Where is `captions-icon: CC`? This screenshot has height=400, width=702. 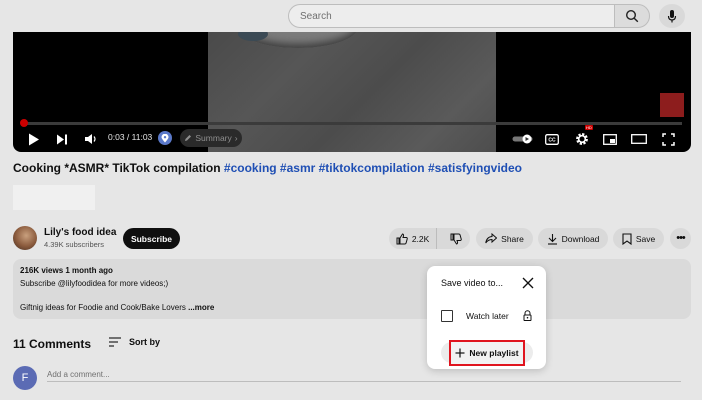 captions-icon: CC is located at coordinates (552, 139).